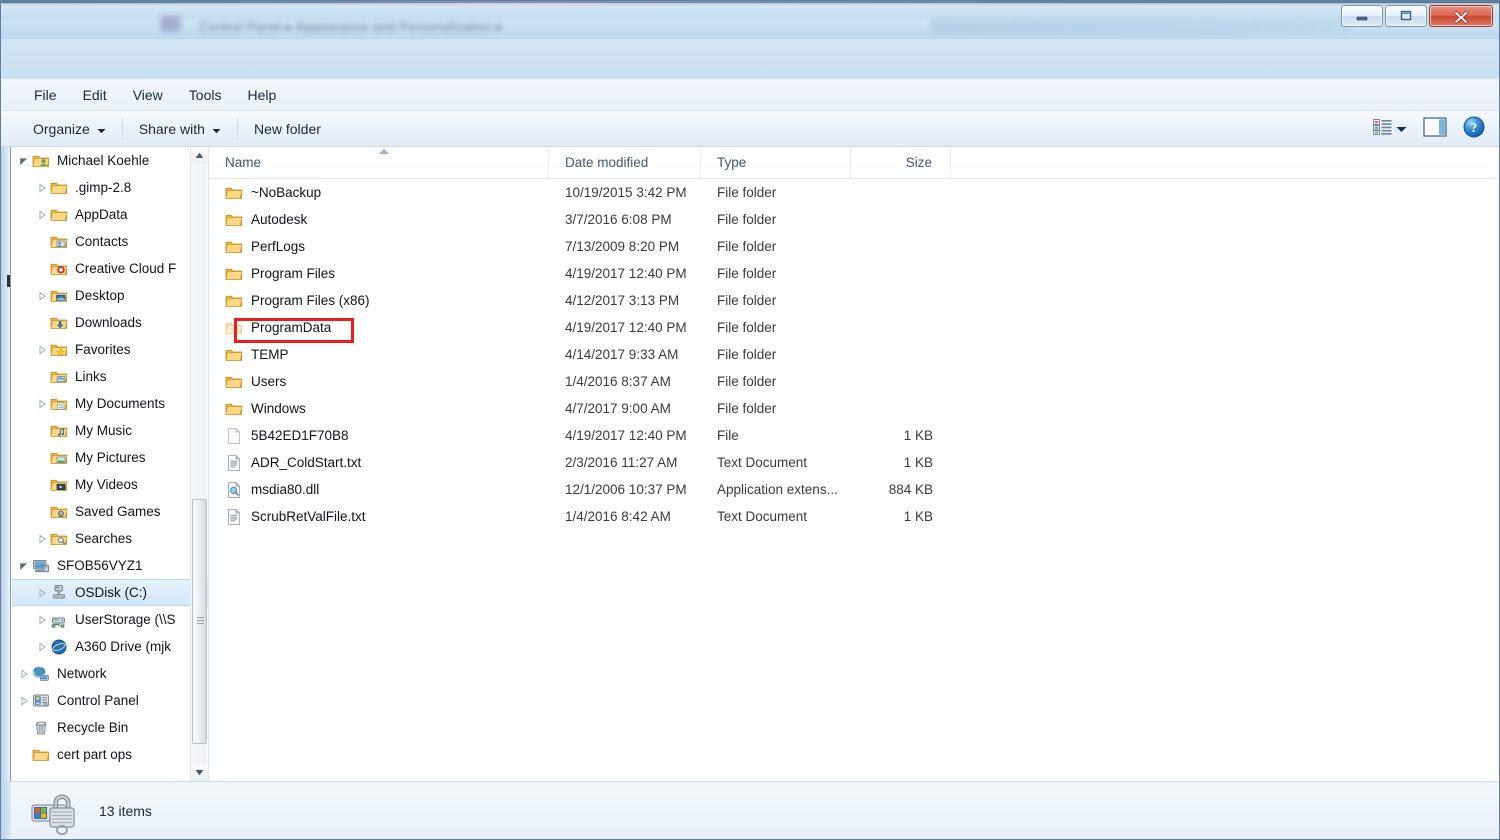 Image resolution: width=1500 pixels, height=840 pixels. Describe the element at coordinates (110, 187) in the screenshot. I see `sidebar-item-gimp-2-8: .gimp-2.8` at that location.